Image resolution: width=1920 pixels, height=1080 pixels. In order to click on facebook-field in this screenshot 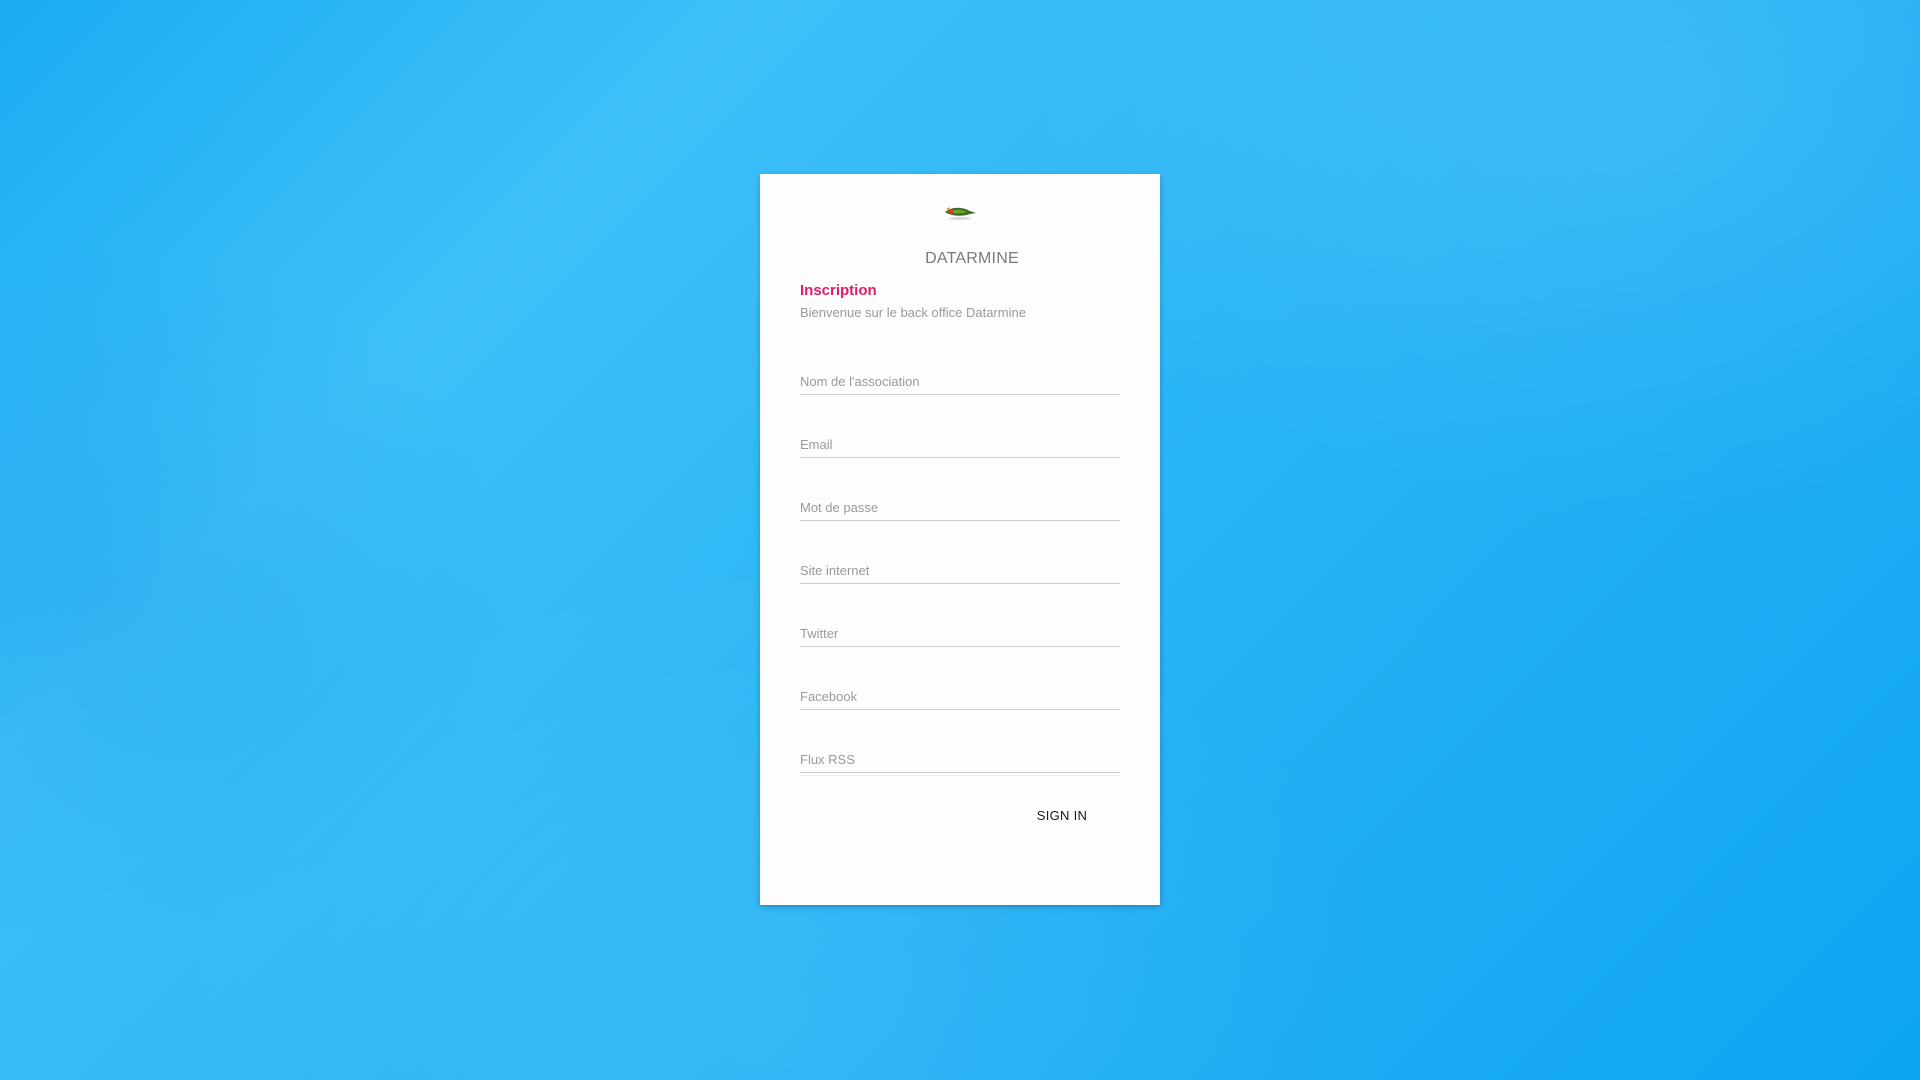, I will do `click(960, 689)`.